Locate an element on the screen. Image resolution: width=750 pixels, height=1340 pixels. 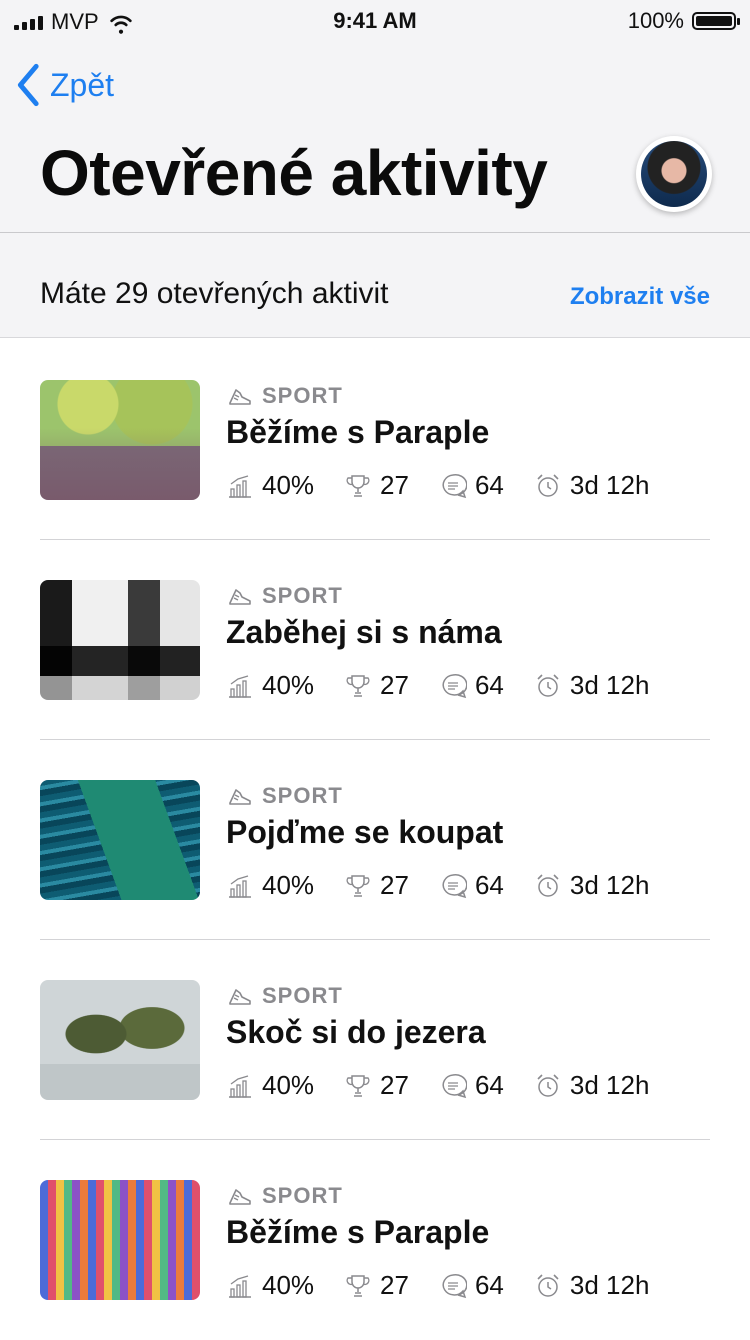
battery-icon is located at coordinates (716, 21).